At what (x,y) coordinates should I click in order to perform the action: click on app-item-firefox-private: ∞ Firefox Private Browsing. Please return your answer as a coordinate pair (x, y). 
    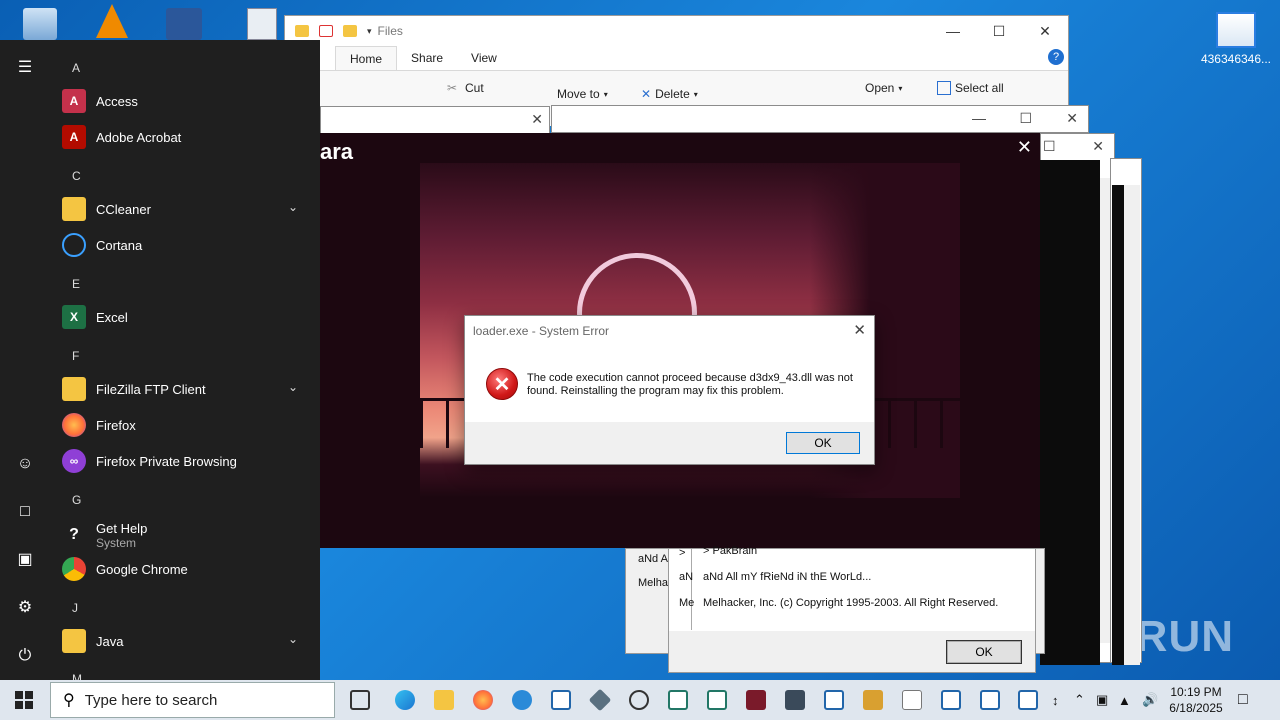
    Looking at the image, I should click on (185, 461).